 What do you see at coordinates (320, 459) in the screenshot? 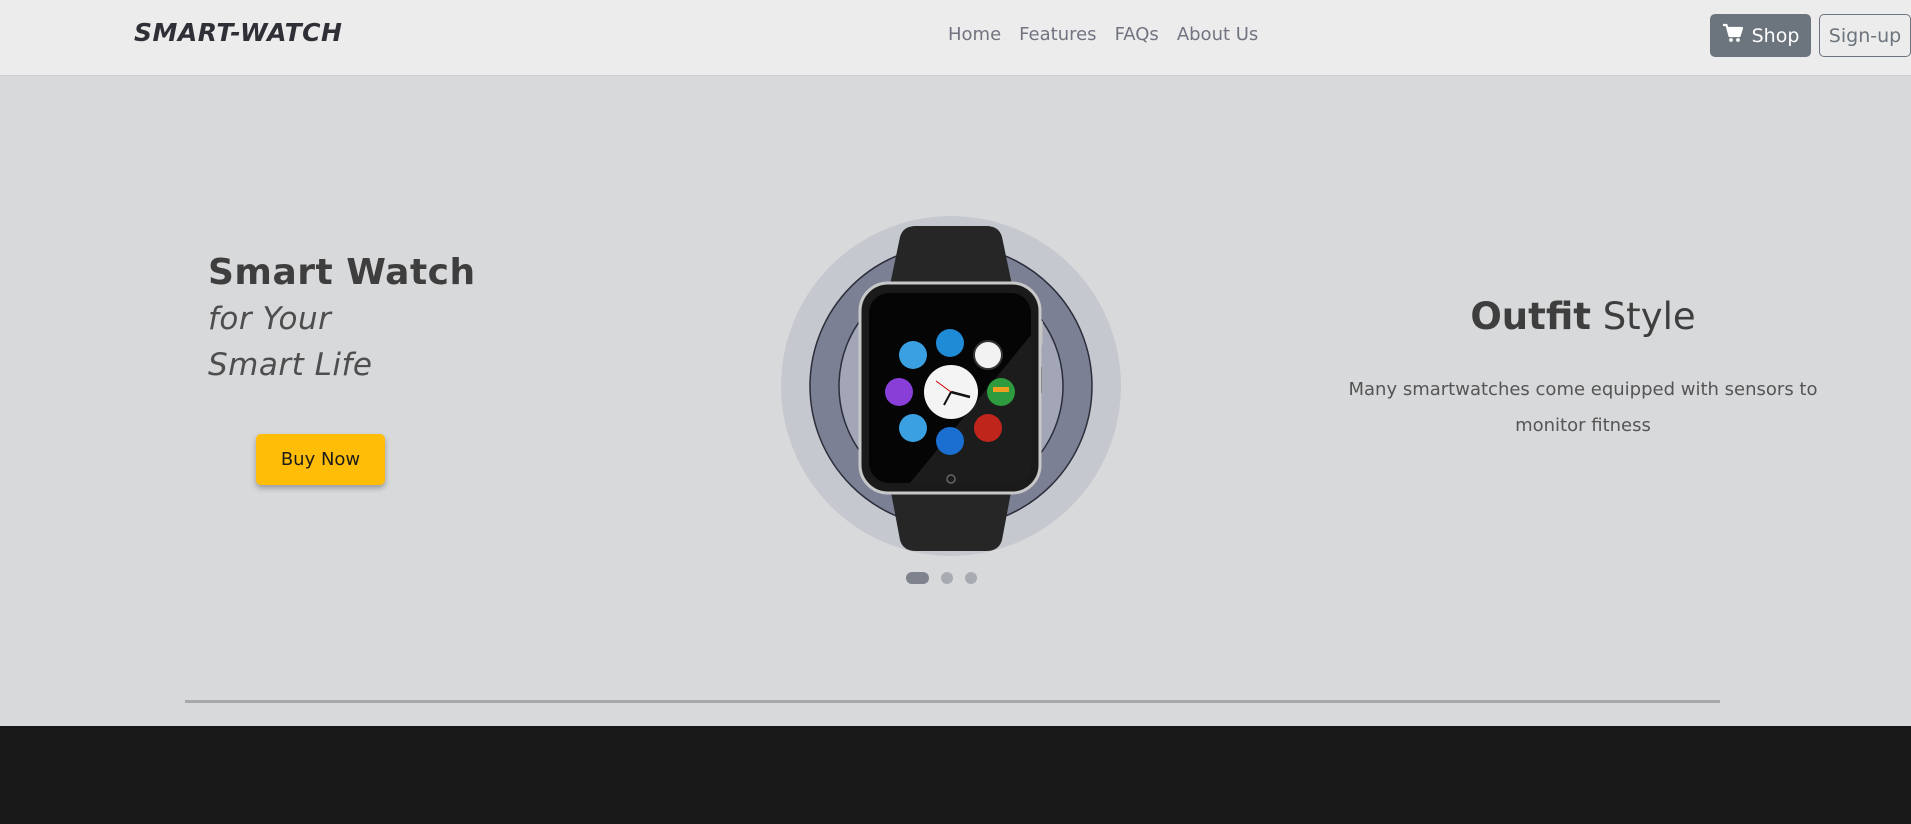
I see `buy-now-button: Buy Now` at bounding box center [320, 459].